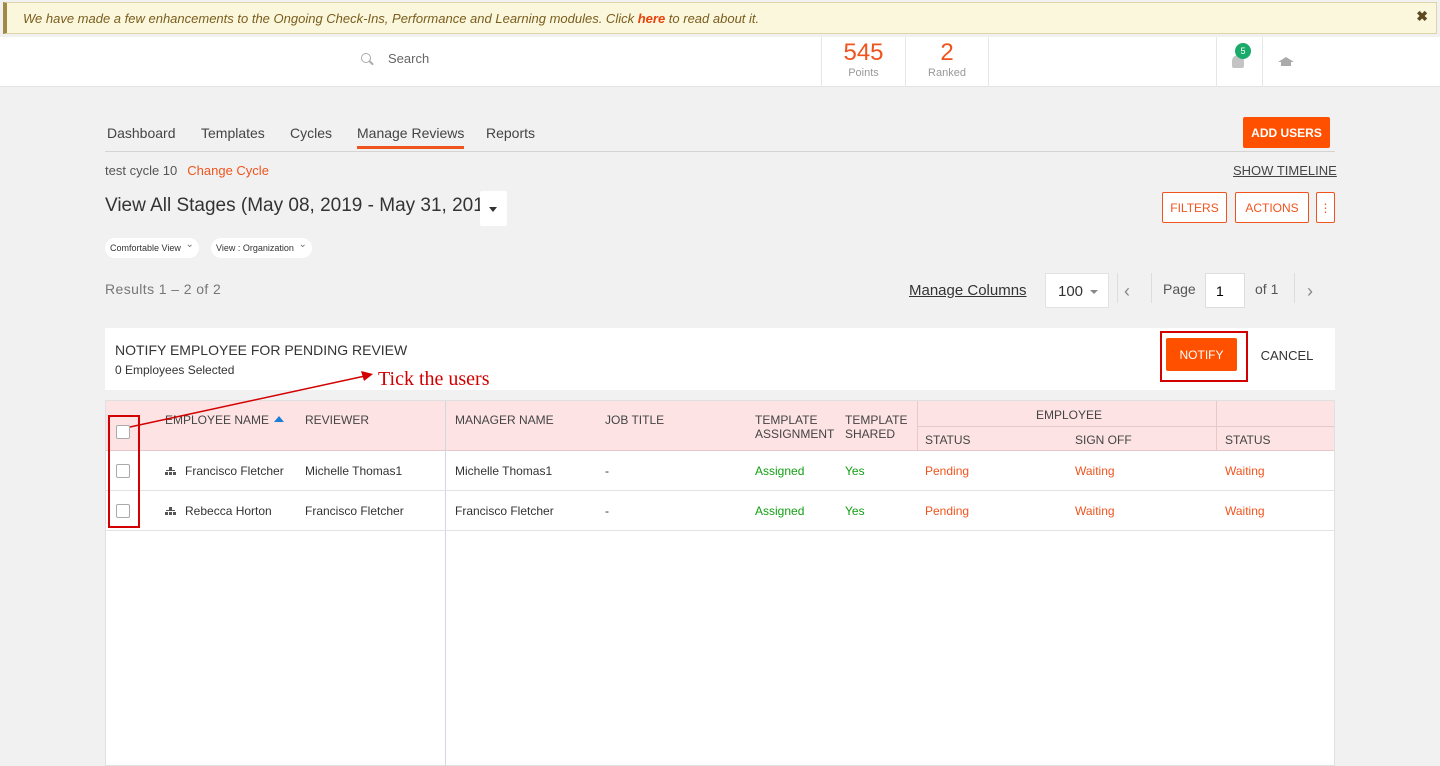 The width and height of the screenshot is (1440, 766). Describe the element at coordinates (1179, 289) in the screenshot. I see `page-label: Page` at that location.